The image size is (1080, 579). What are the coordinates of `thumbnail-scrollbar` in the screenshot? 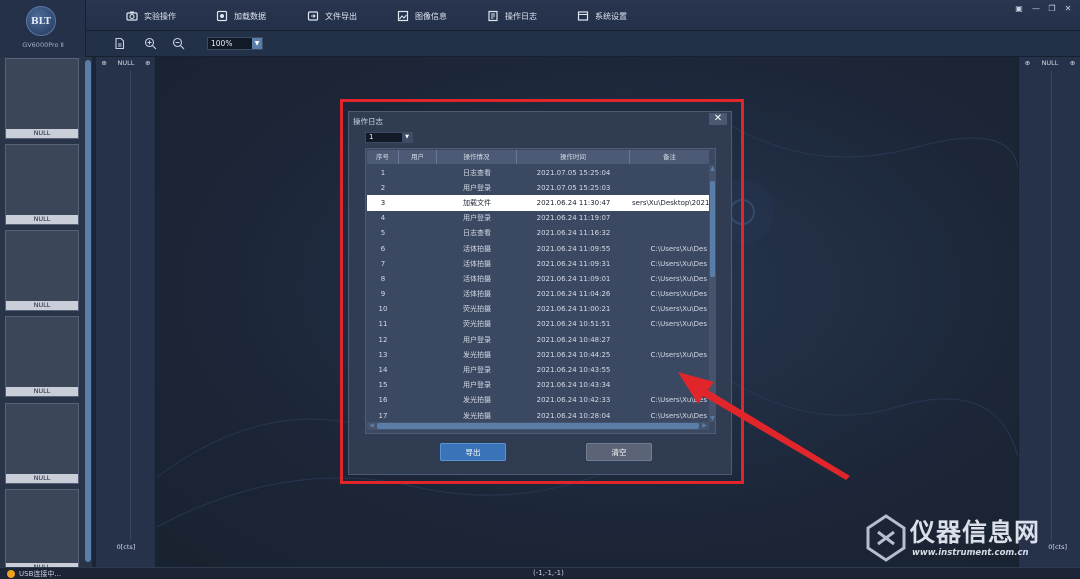 It's located at (88, 312).